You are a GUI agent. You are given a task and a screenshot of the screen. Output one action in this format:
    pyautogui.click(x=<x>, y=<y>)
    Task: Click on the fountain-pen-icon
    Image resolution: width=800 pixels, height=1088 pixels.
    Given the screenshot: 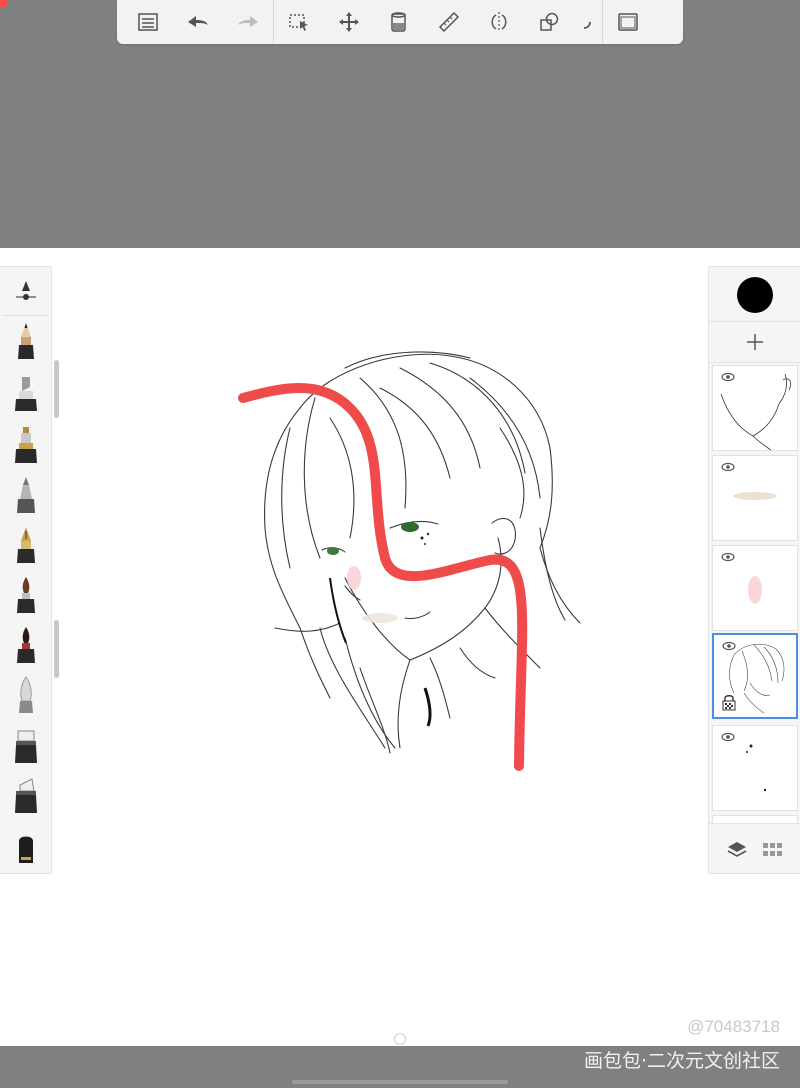 What is the action you would take?
    pyautogui.click(x=26, y=545)
    